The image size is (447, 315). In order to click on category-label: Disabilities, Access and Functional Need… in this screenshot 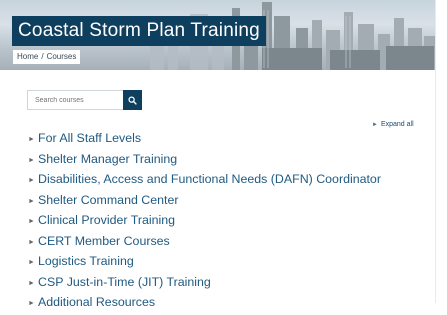, I will do `click(209, 179)`.